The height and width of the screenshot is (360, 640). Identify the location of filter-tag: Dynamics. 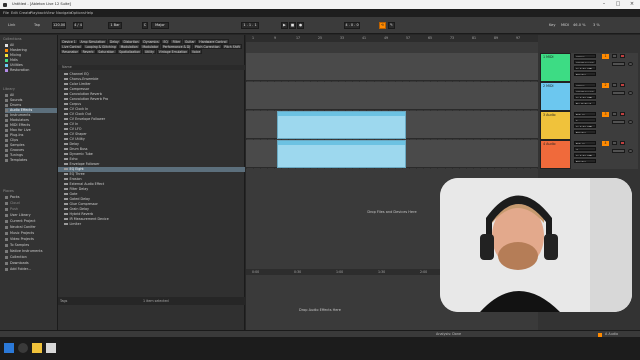
(151, 41).